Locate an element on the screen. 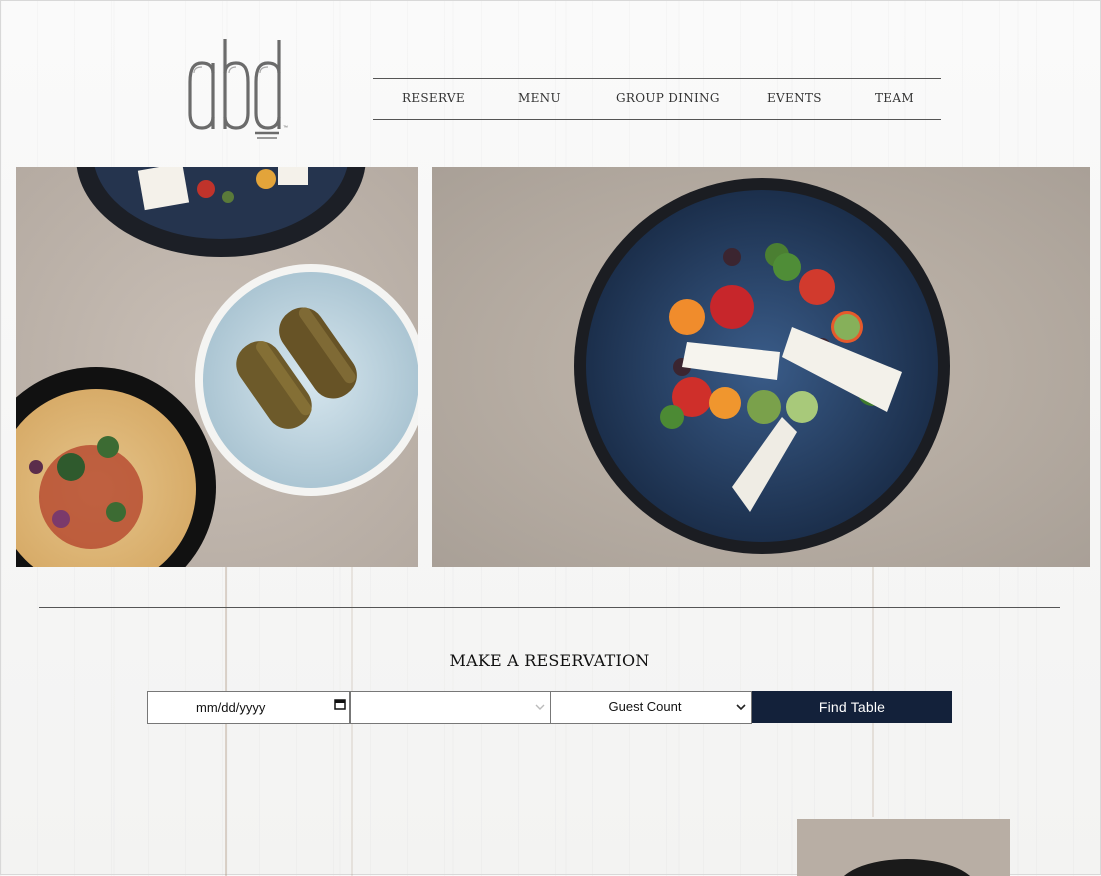  guest-count-placeholder: Guest Count is located at coordinates (645, 706).